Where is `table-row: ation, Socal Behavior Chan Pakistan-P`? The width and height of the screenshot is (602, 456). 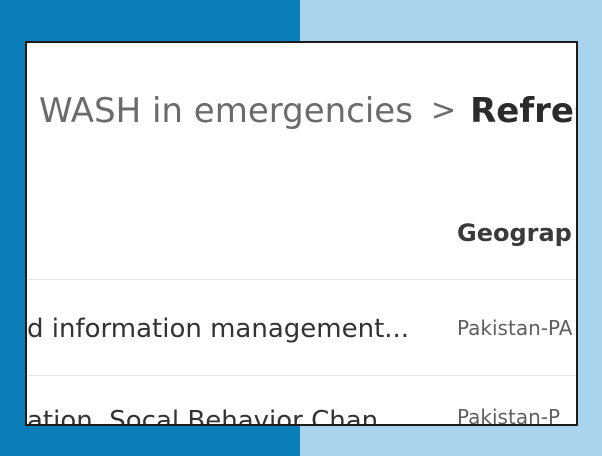 table-row: ation, Socal Behavior Chan Pakistan-P is located at coordinates (301, 400).